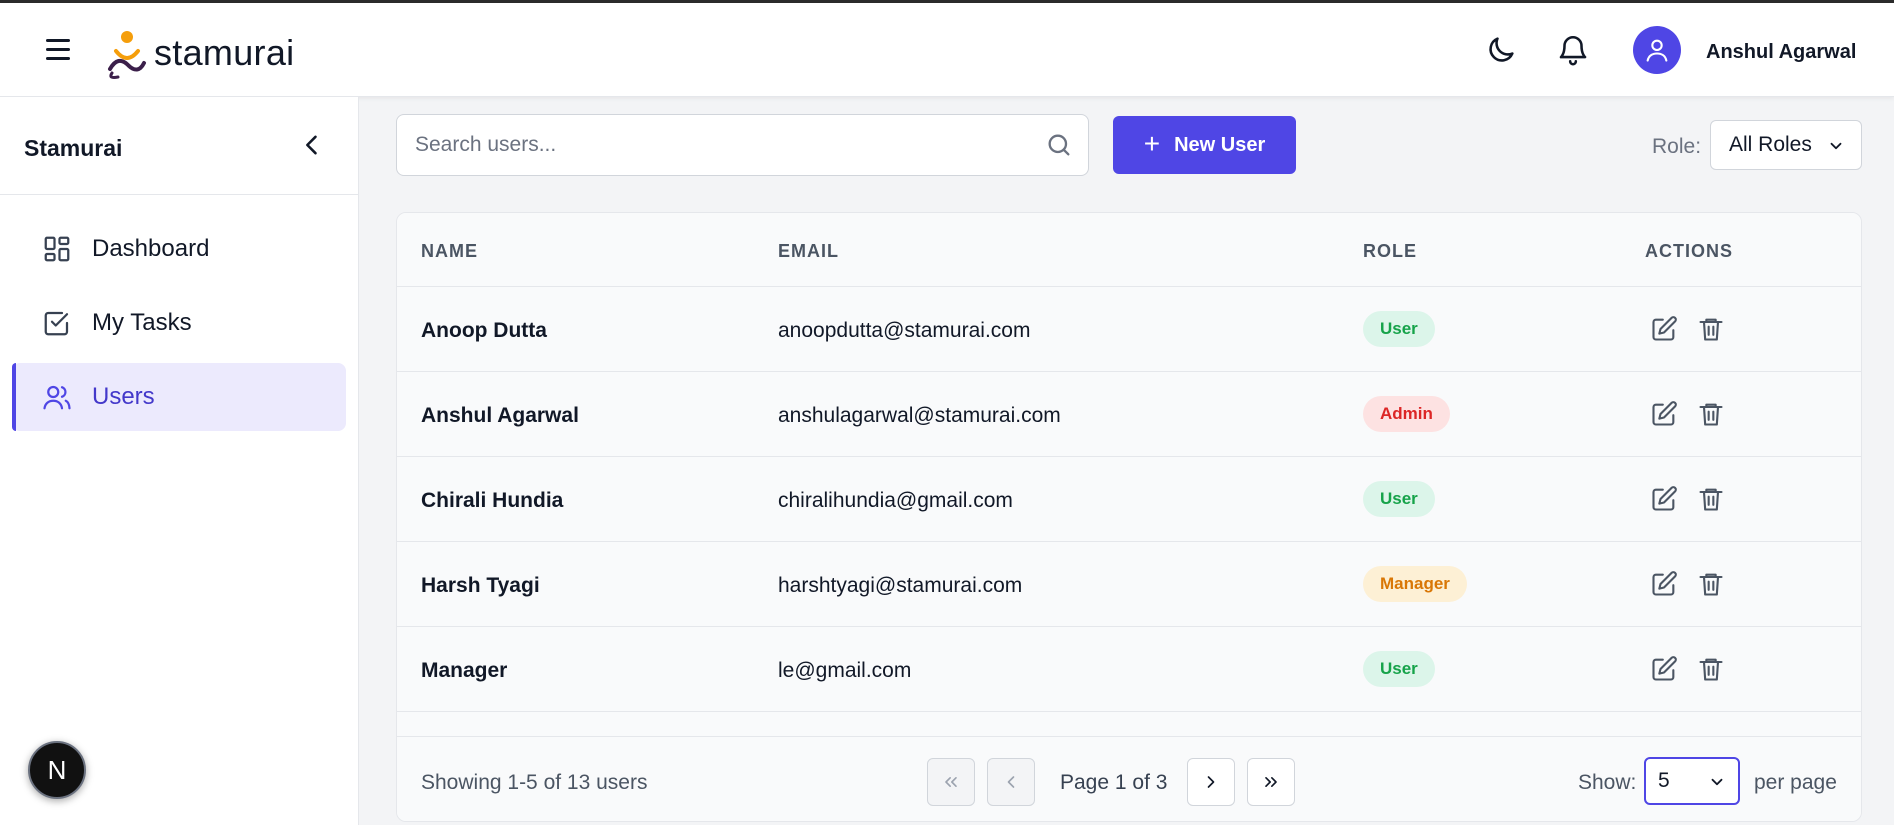 This screenshot has width=1894, height=825. I want to click on search-input, so click(697, 145).